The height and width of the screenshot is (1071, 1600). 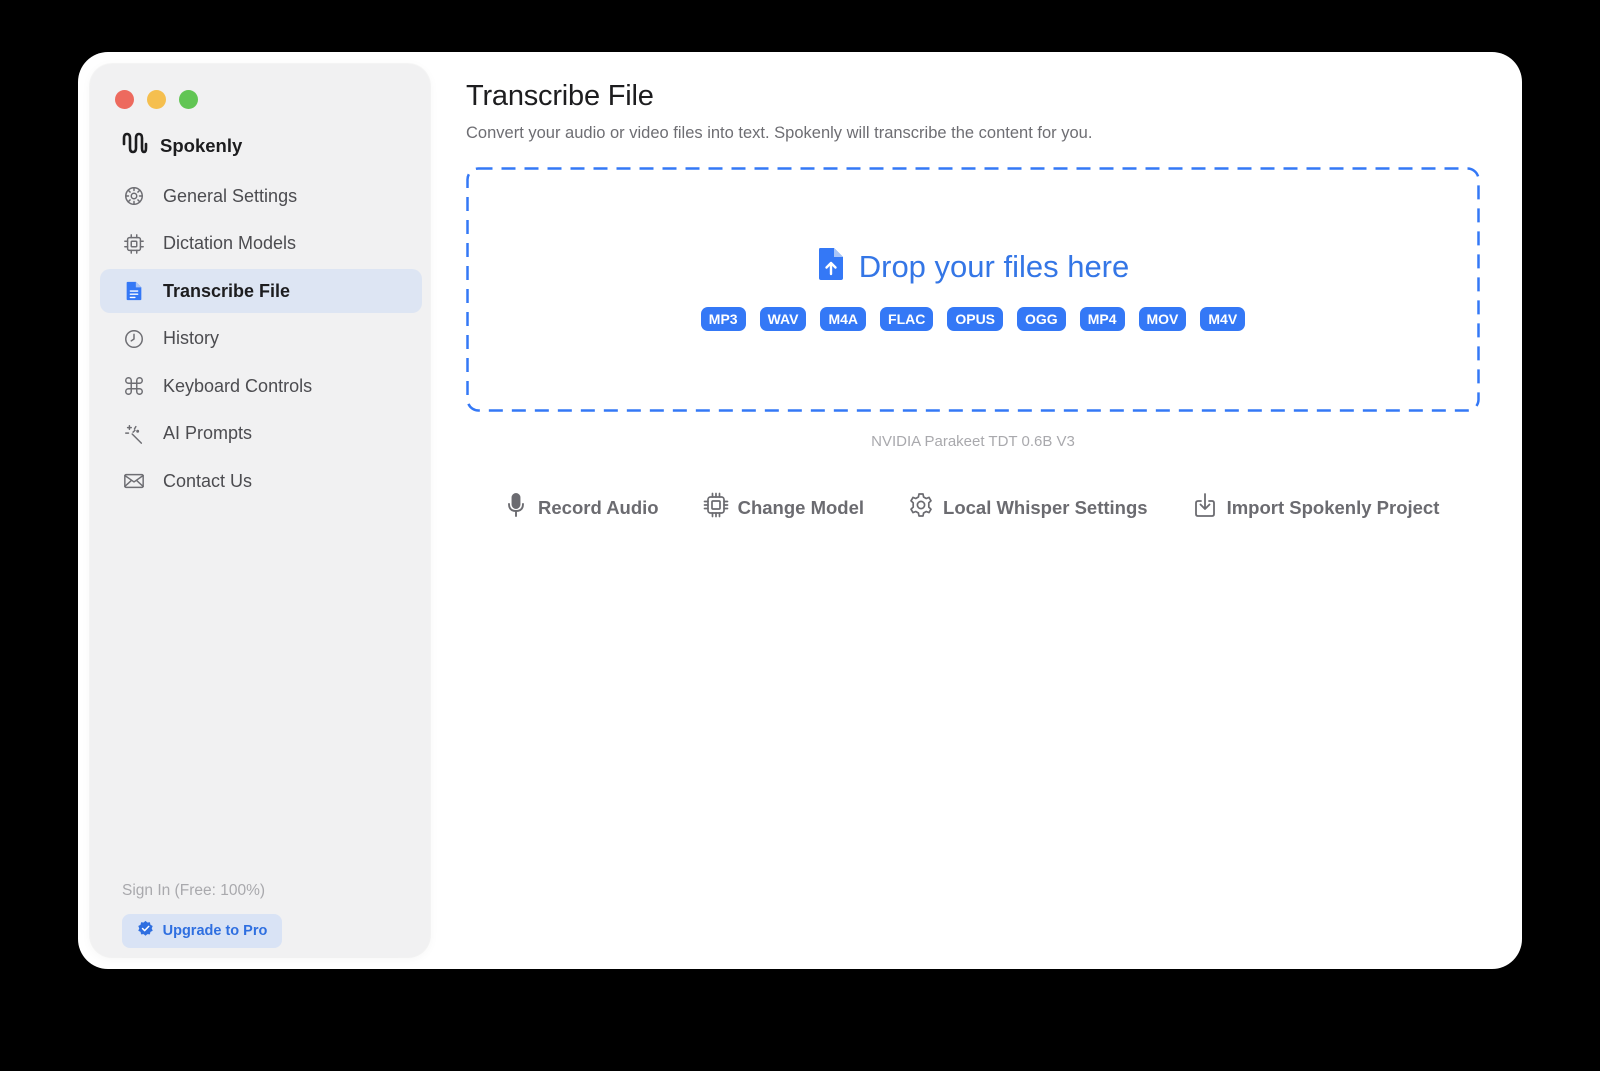 What do you see at coordinates (723, 319) in the screenshot?
I see `format-badge: MP3` at bounding box center [723, 319].